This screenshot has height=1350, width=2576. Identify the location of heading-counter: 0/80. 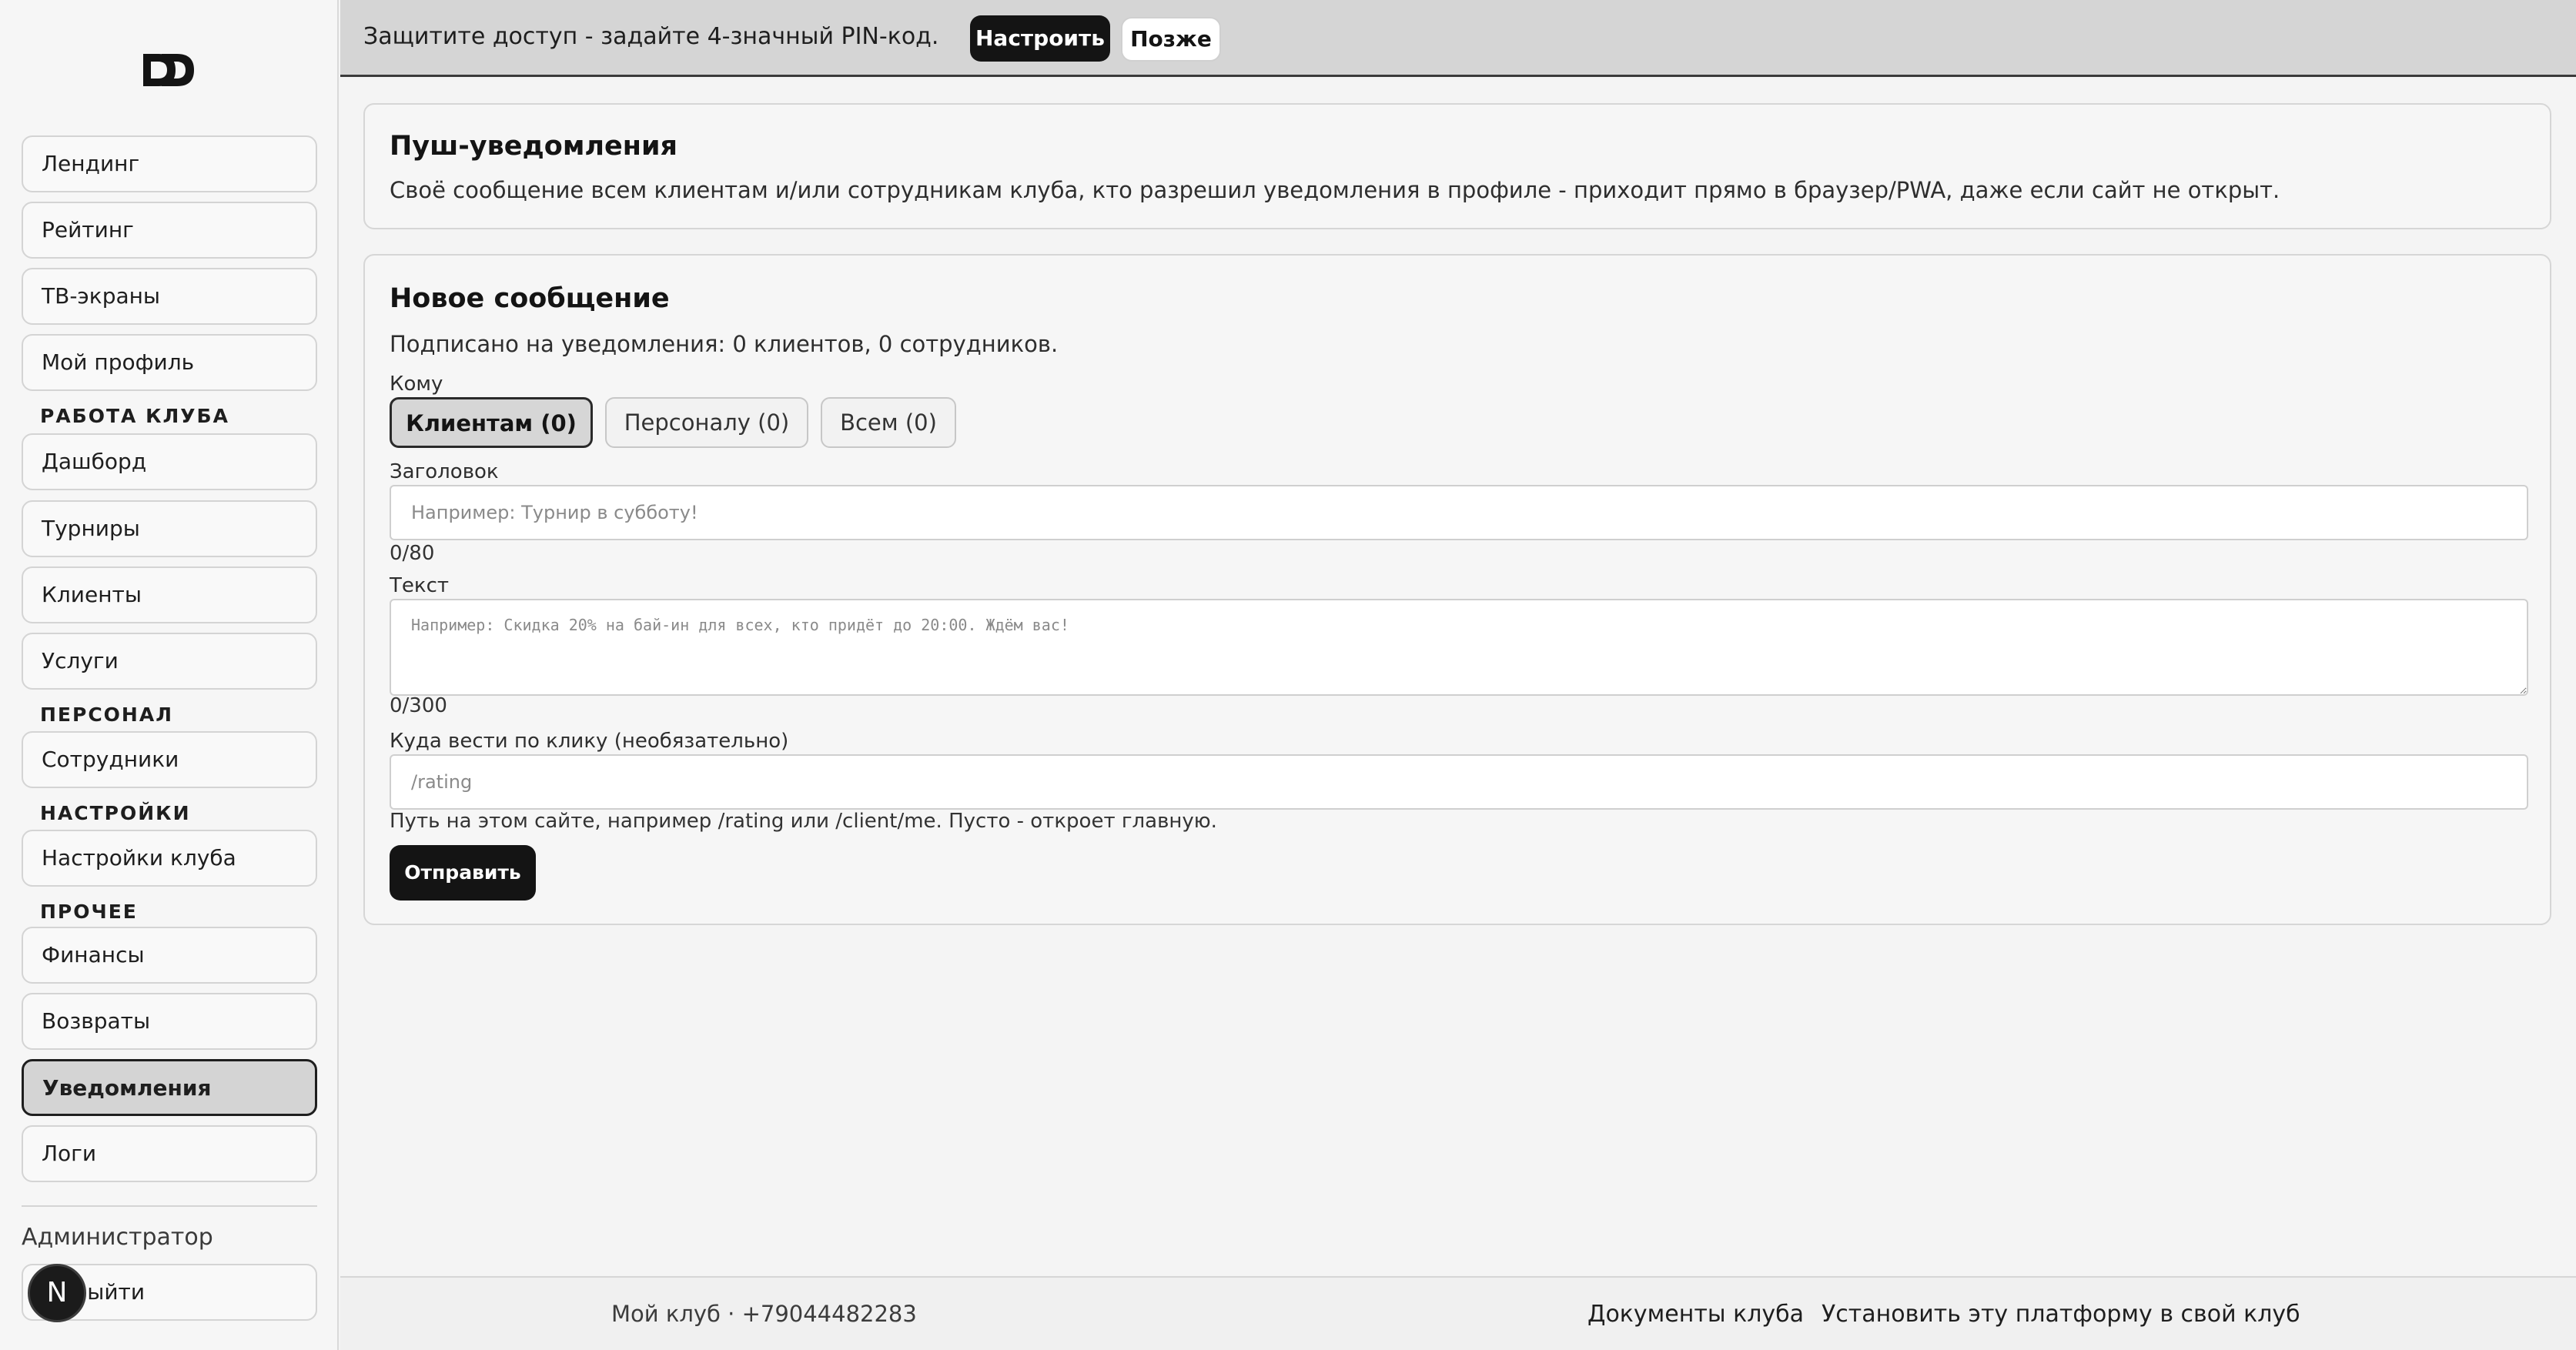
(412, 553).